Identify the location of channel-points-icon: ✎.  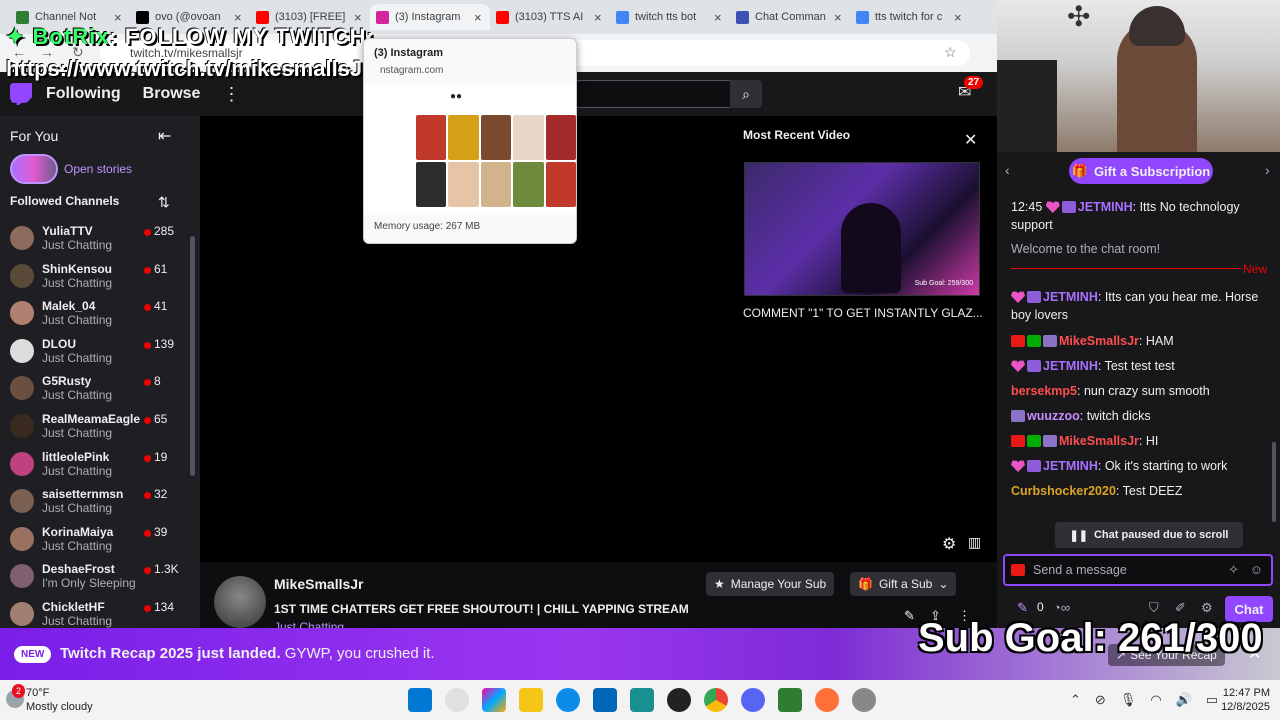
(1022, 608).